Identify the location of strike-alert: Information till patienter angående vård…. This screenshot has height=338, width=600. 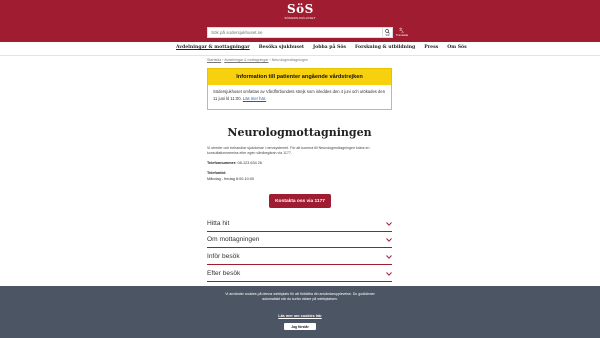
(299, 89).